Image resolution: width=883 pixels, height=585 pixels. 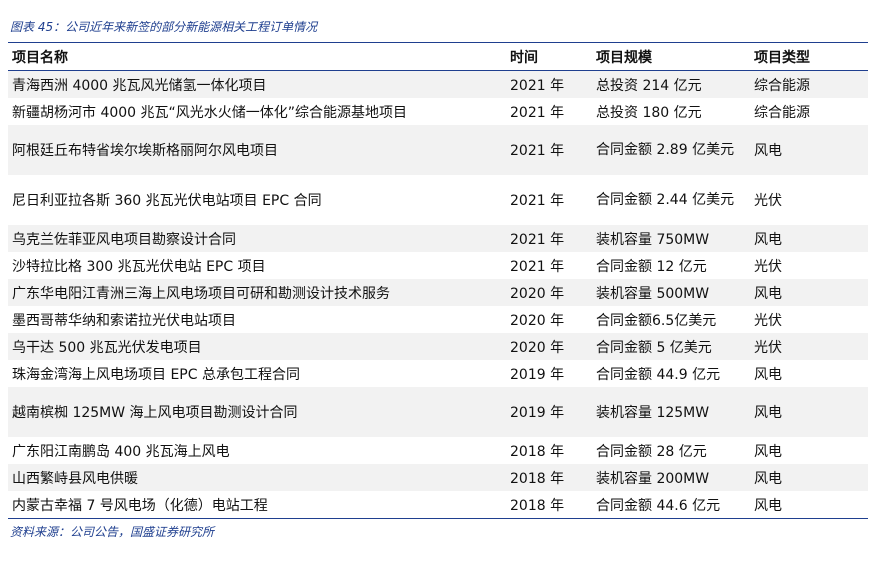 What do you see at coordinates (671, 238) in the screenshot?
I see `cell-scale: 装机容量 750MW` at bounding box center [671, 238].